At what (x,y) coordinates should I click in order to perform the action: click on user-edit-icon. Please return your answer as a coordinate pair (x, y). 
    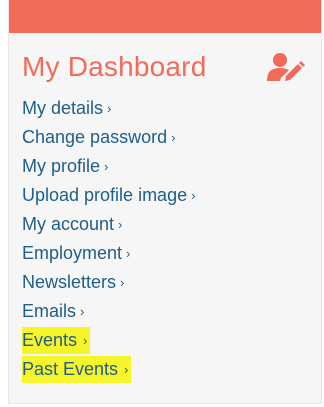
    Looking at the image, I should click on (286, 67).